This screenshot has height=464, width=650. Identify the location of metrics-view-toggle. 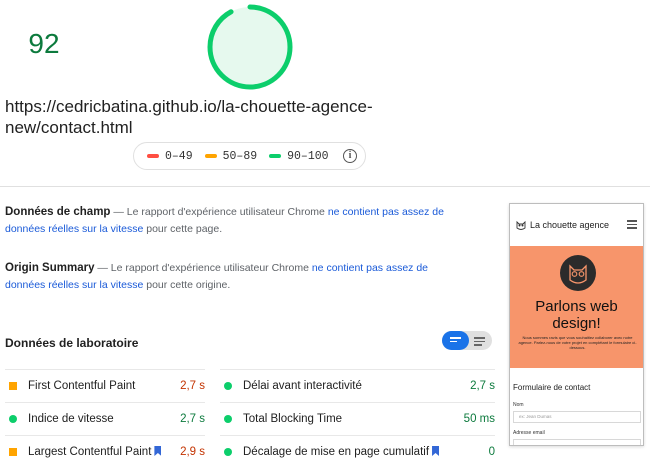
(467, 340).